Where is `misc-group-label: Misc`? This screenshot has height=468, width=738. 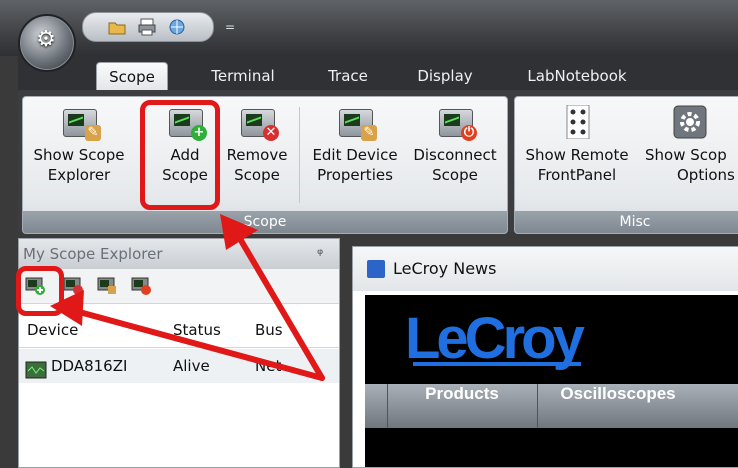 misc-group-label: Misc is located at coordinates (626, 222).